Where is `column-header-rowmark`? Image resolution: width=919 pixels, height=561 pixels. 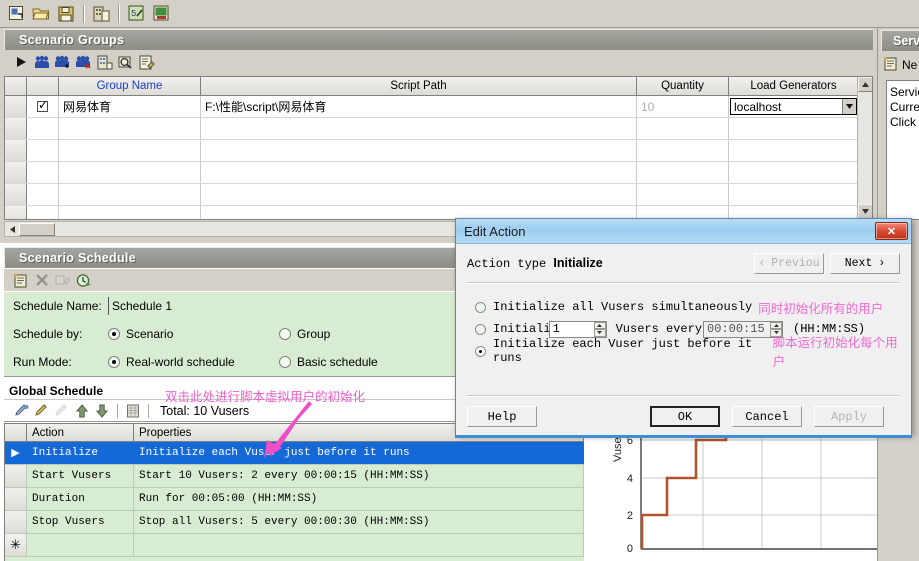 column-header-rowmark is located at coordinates (16, 433).